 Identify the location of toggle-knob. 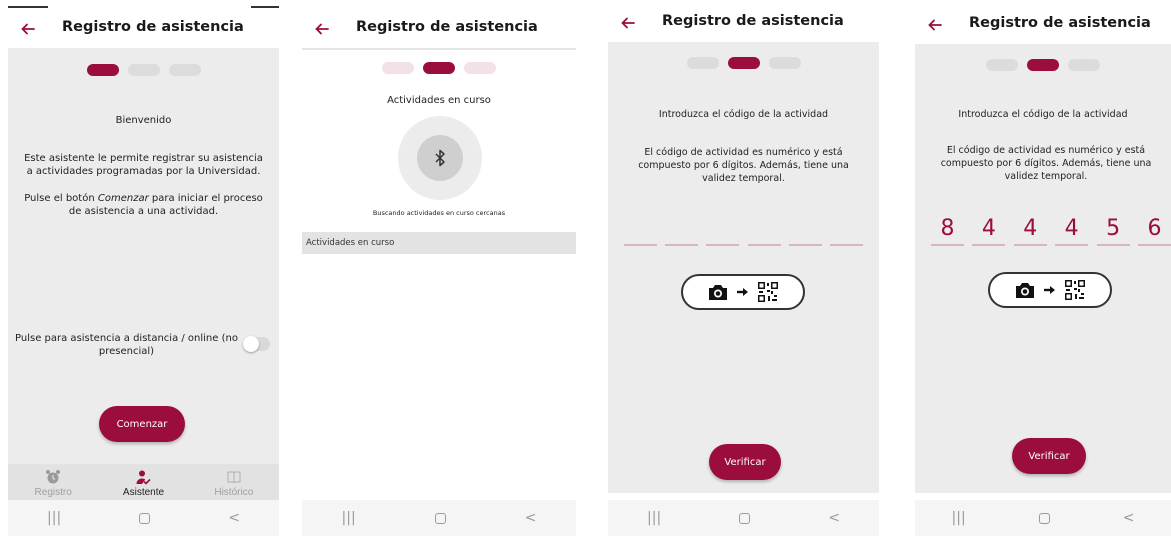
(251, 344).